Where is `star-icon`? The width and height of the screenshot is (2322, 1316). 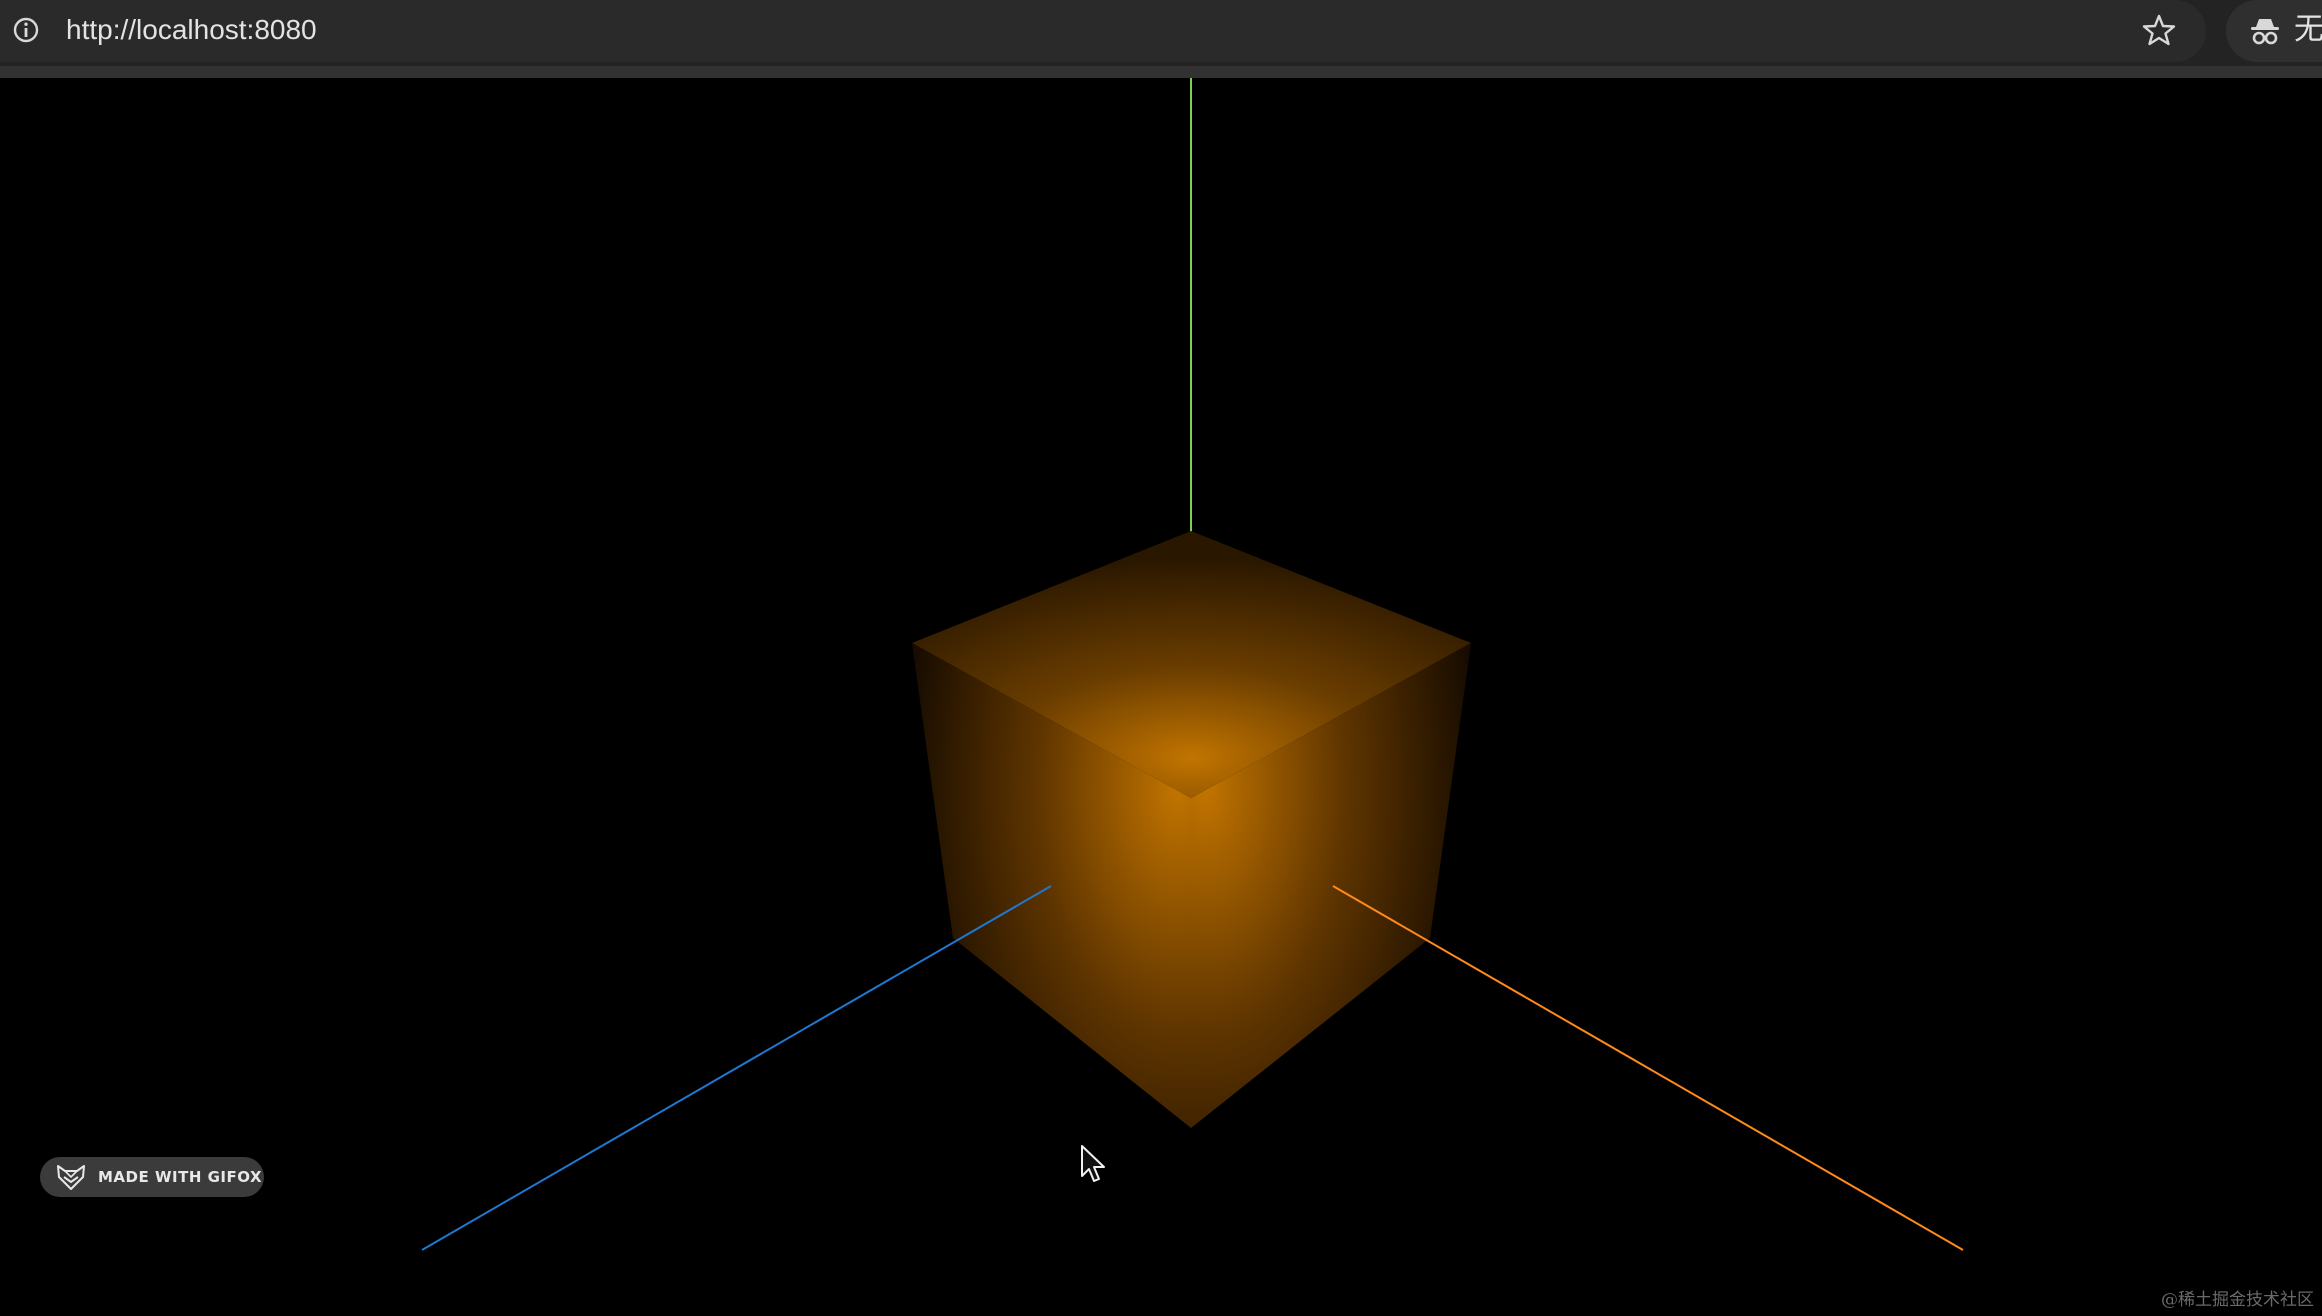 star-icon is located at coordinates (2159, 30).